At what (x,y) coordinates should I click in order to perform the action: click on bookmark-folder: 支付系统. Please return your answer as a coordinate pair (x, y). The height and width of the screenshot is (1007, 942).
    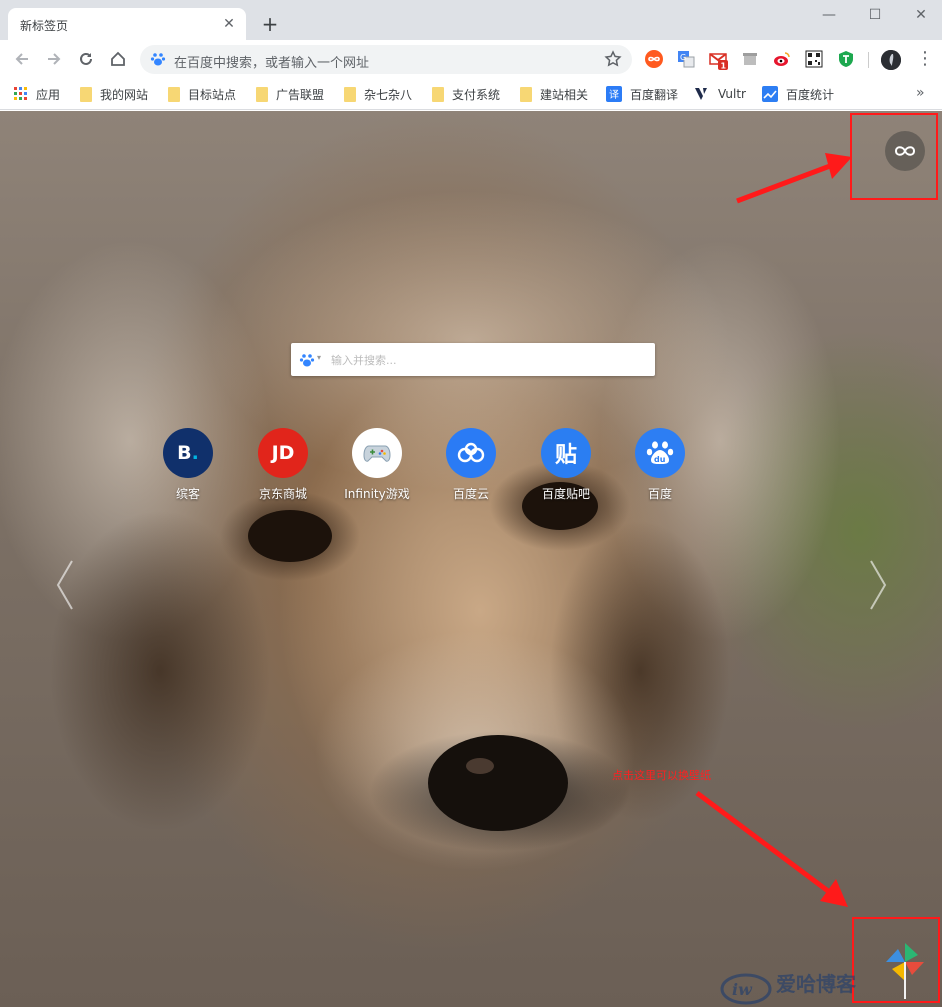
    Looking at the image, I should click on (466, 94).